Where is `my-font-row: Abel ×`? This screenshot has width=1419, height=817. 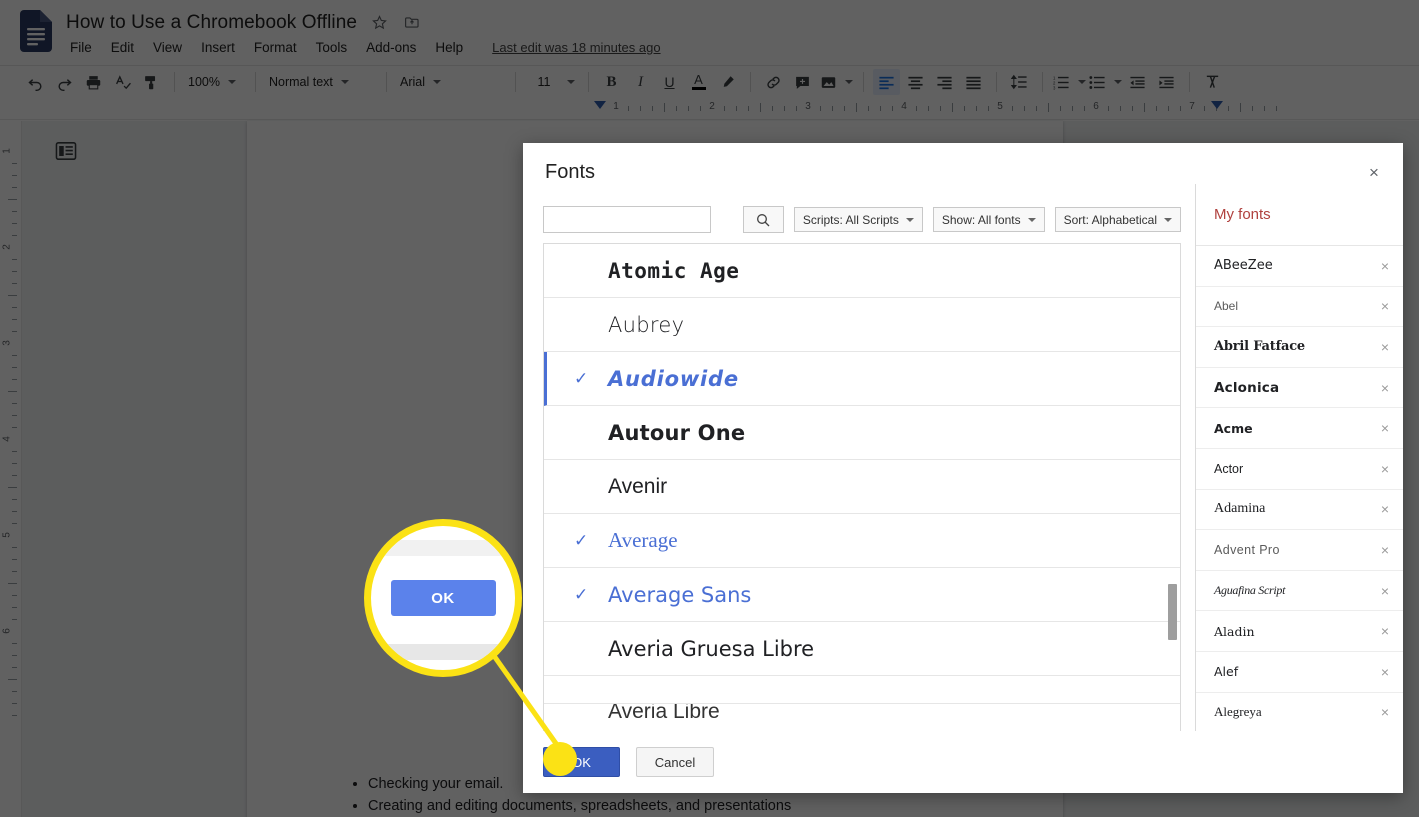 my-font-row: Abel × is located at coordinates (1299, 307).